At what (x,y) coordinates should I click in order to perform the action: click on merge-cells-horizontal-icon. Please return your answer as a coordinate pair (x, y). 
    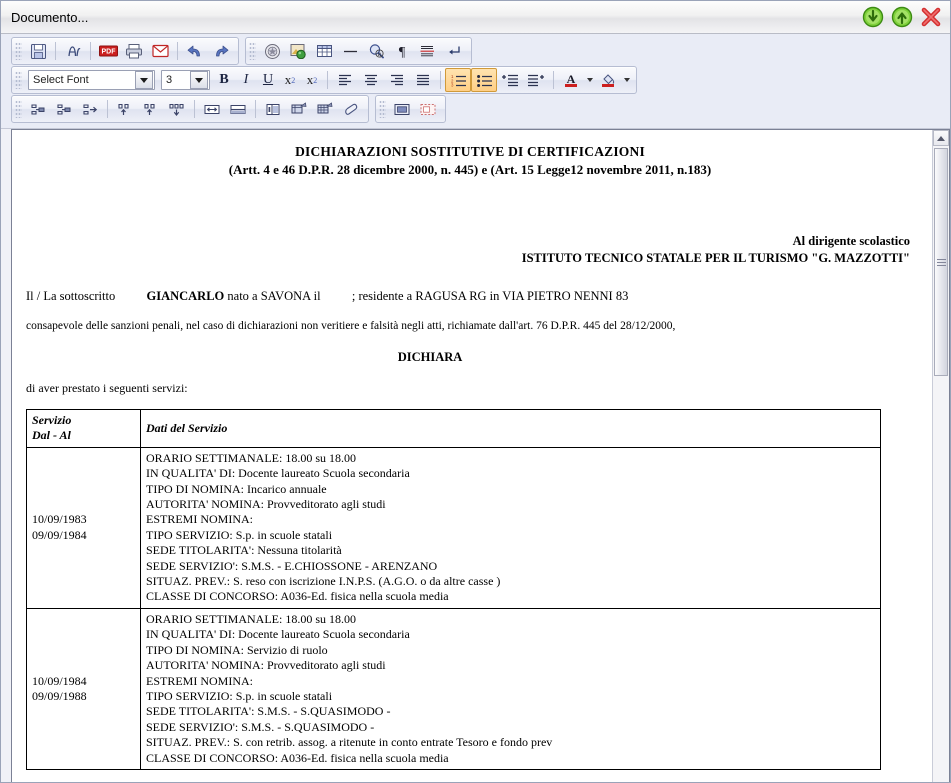
    Looking at the image, I should click on (212, 109).